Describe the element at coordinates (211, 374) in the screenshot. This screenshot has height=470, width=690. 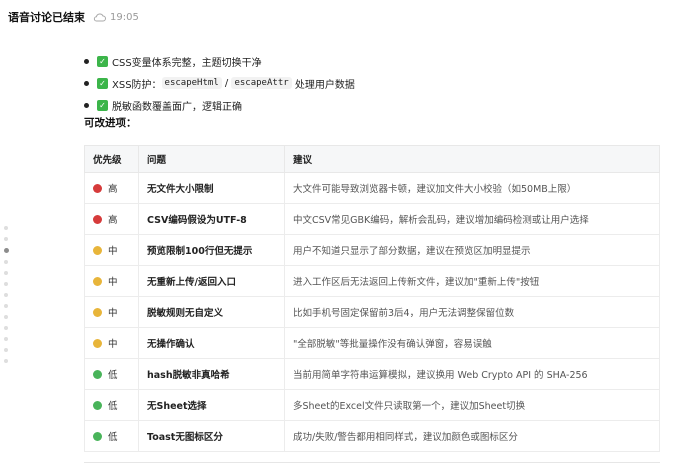
I see `issue-cell: hash脱敏非真哈希` at that location.